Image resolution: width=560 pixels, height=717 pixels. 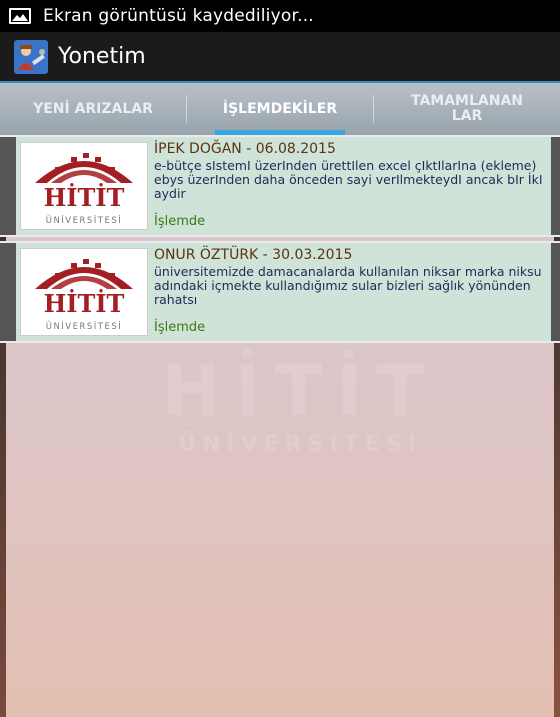 What do you see at coordinates (20, 16) in the screenshot?
I see `screenshot-icon` at bounding box center [20, 16].